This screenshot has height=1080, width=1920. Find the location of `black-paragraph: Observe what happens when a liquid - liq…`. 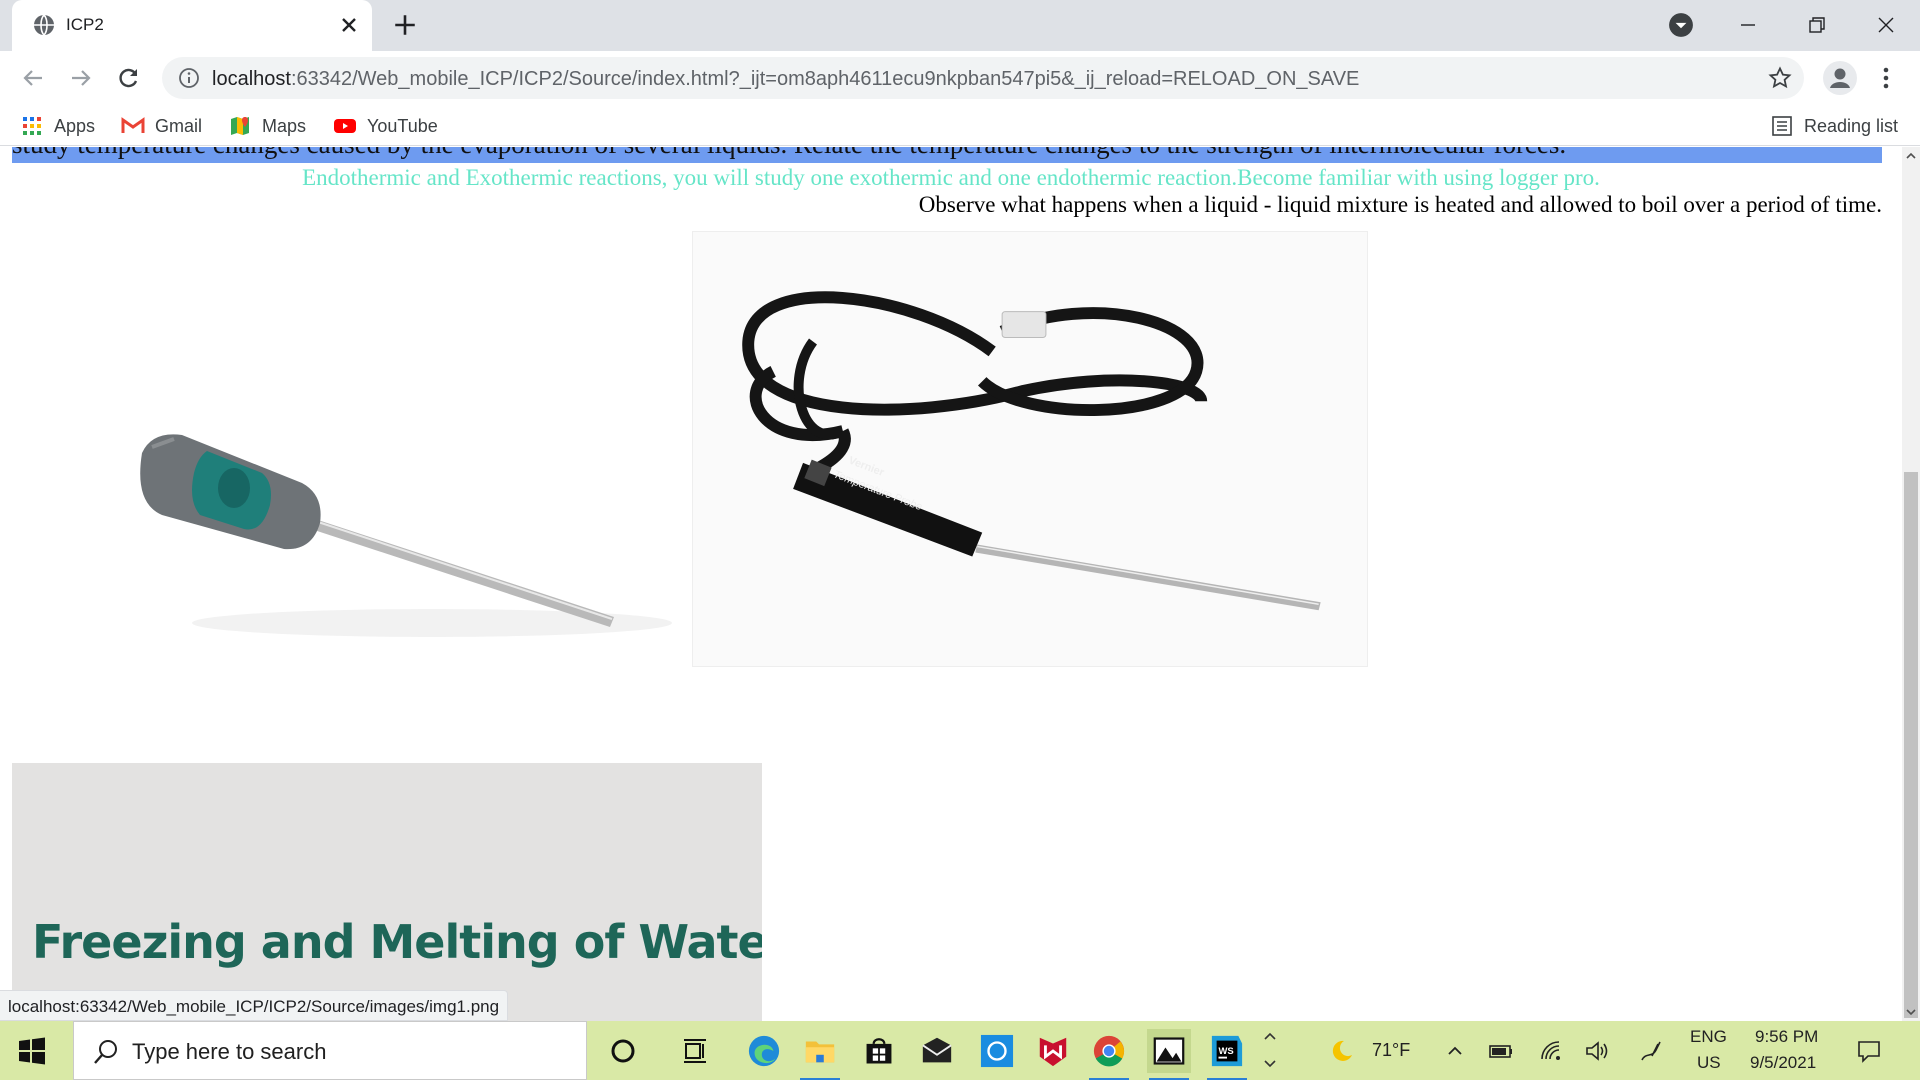

black-paragraph: Observe what happens when a liquid - liq… is located at coordinates (1400, 204).